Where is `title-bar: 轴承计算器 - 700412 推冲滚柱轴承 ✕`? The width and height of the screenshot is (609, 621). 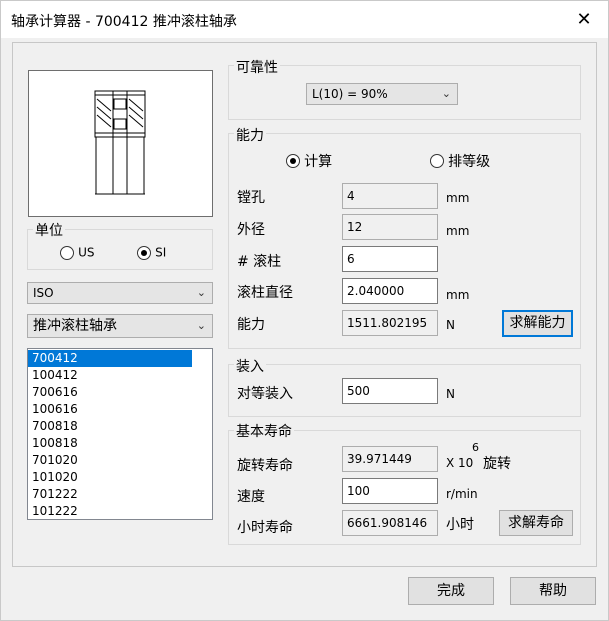 title-bar: 轴承计算器 - 700412 推冲滚柱轴承 ✕ is located at coordinates (304, 19).